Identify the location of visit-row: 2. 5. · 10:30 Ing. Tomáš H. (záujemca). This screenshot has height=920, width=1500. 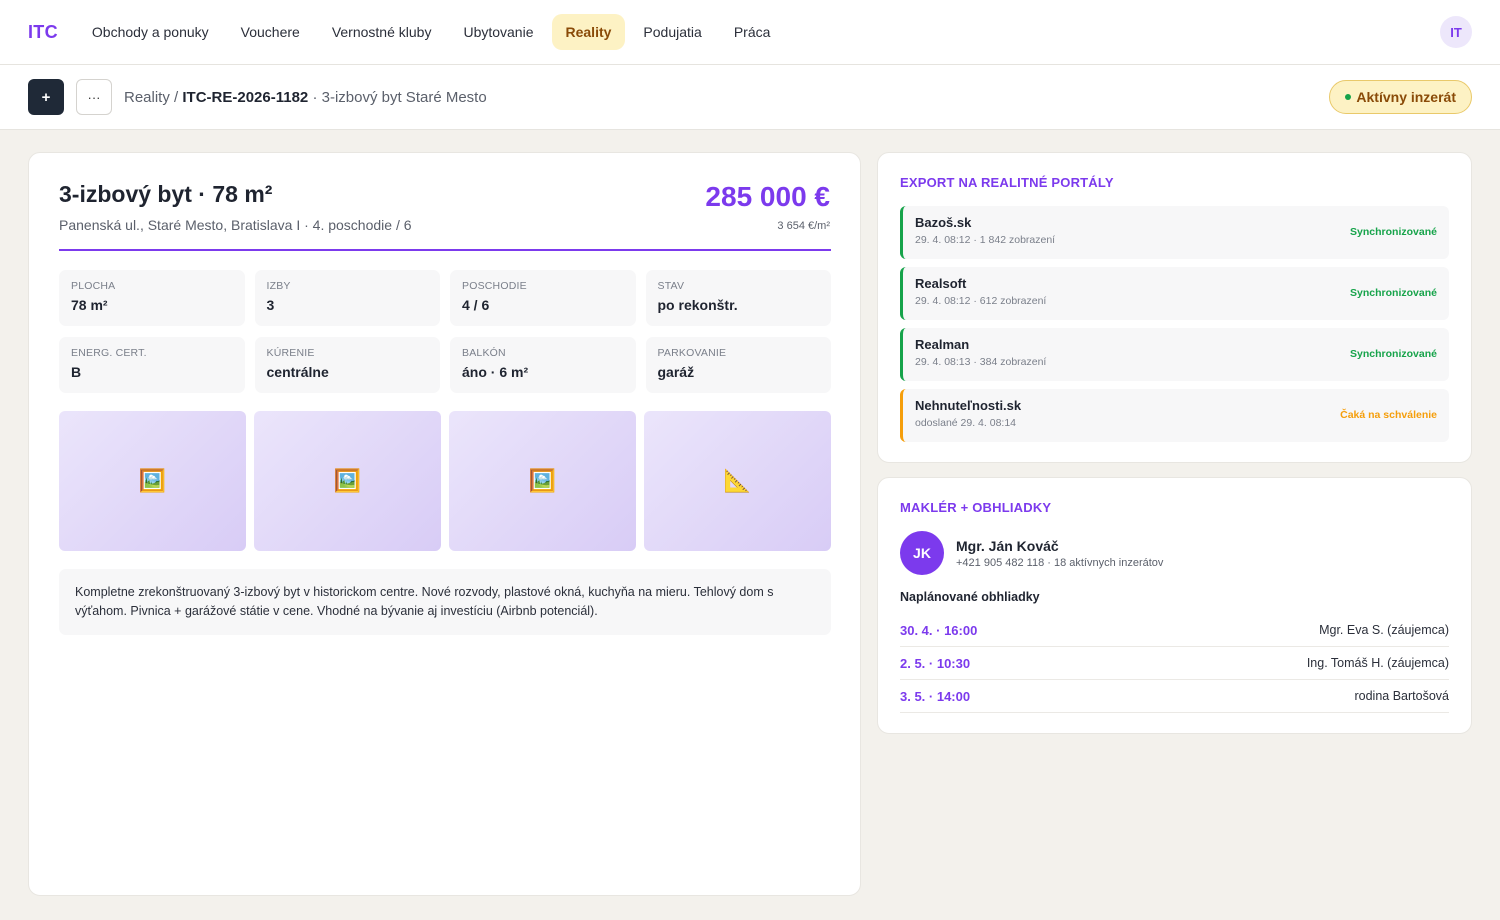
(1174, 663).